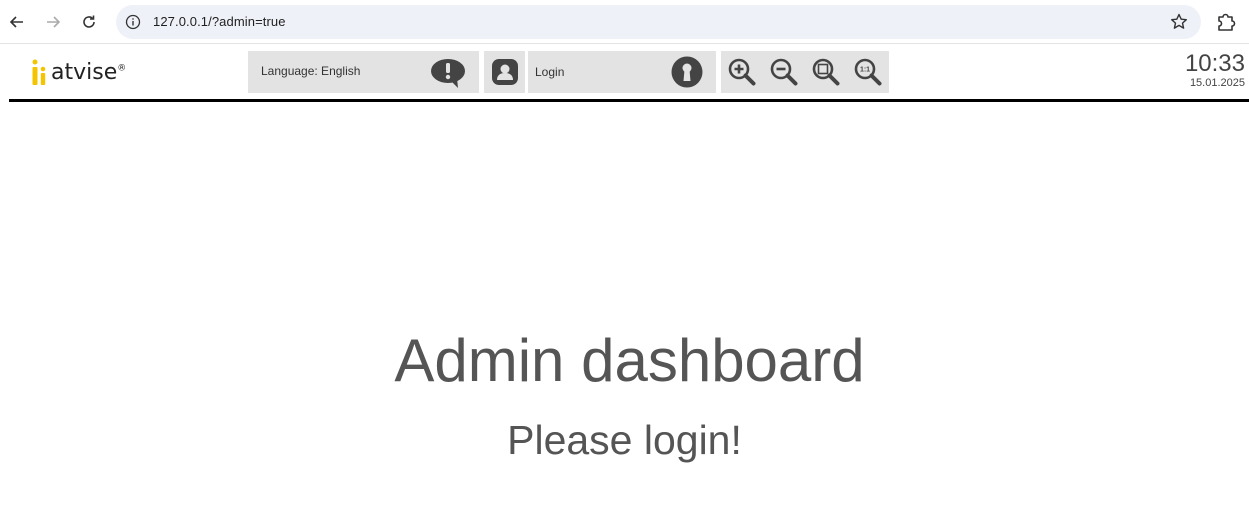  What do you see at coordinates (658, 22) in the screenshot?
I see `address-bar: 127.0.0.1/?admin=true` at bounding box center [658, 22].